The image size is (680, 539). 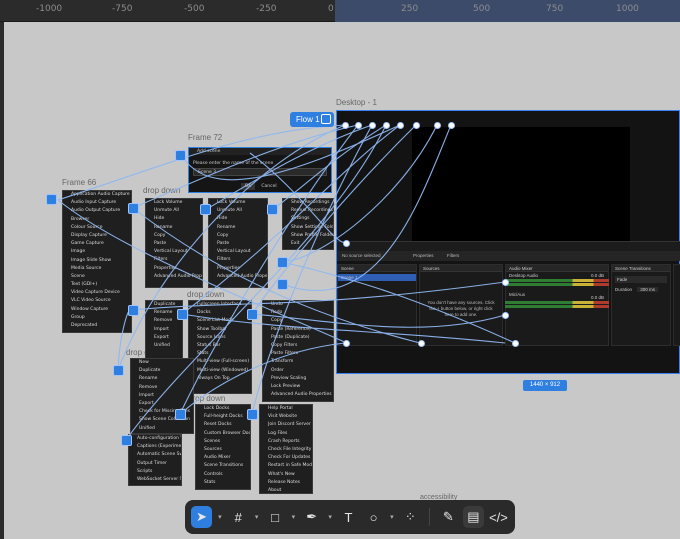 What do you see at coordinates (97, 285) in the screenshot?
I see `menu-item: Text (GDI+)` at bounding box center [97, 285].